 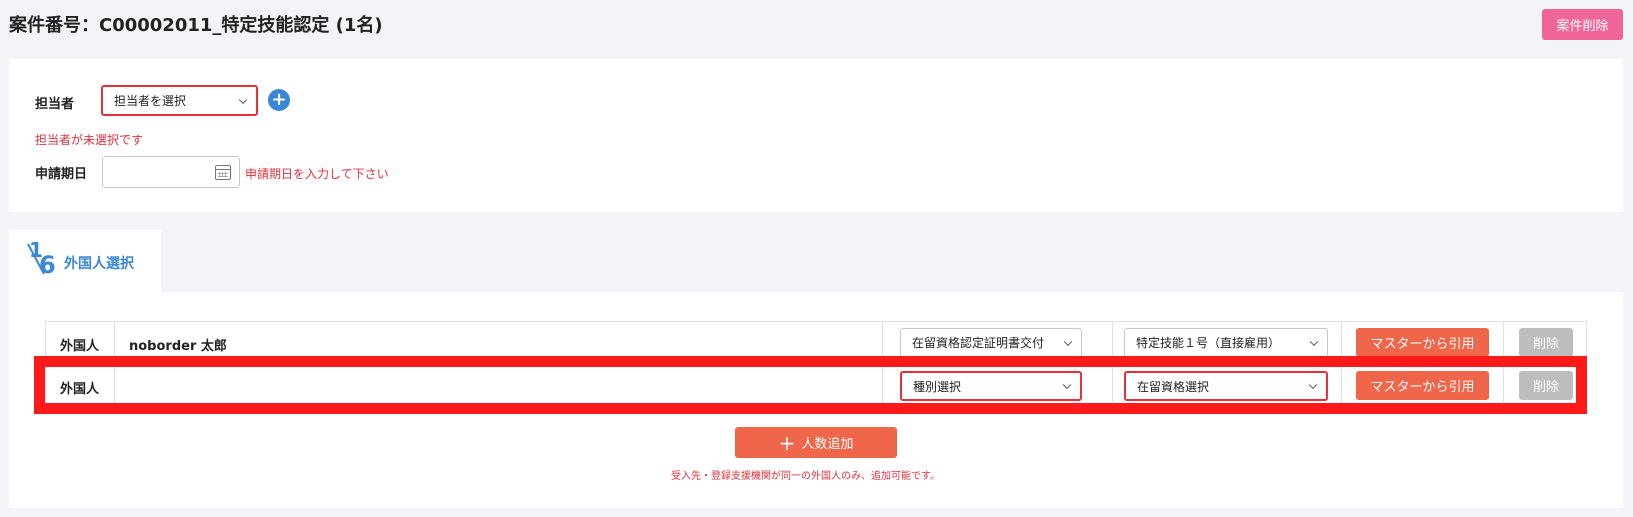 I want to click on add-people-button: + 人数追加, so click(x=816, y=442).